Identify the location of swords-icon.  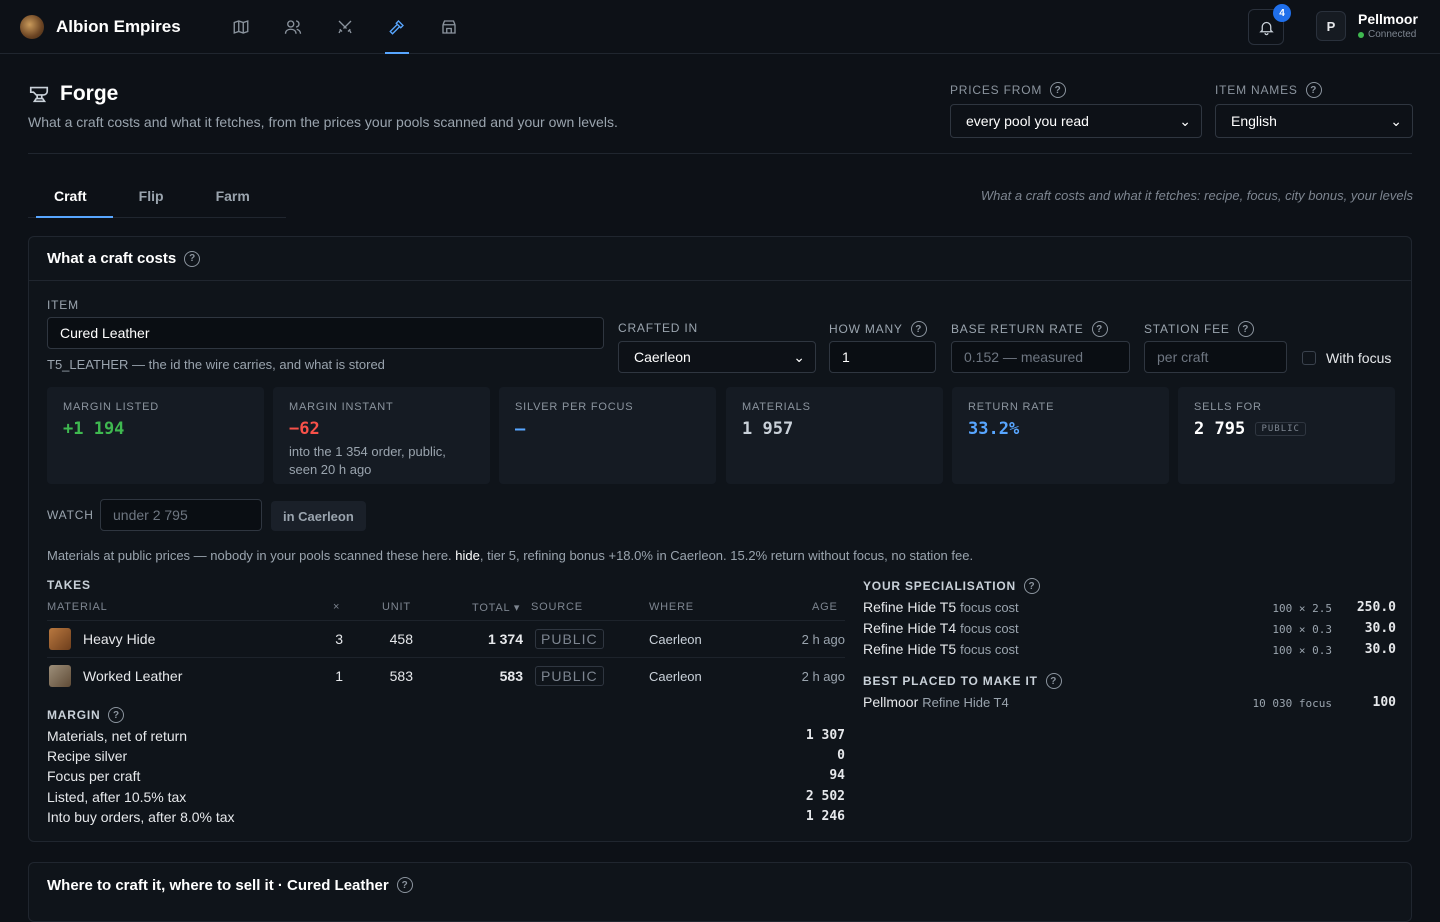
(345, 27).